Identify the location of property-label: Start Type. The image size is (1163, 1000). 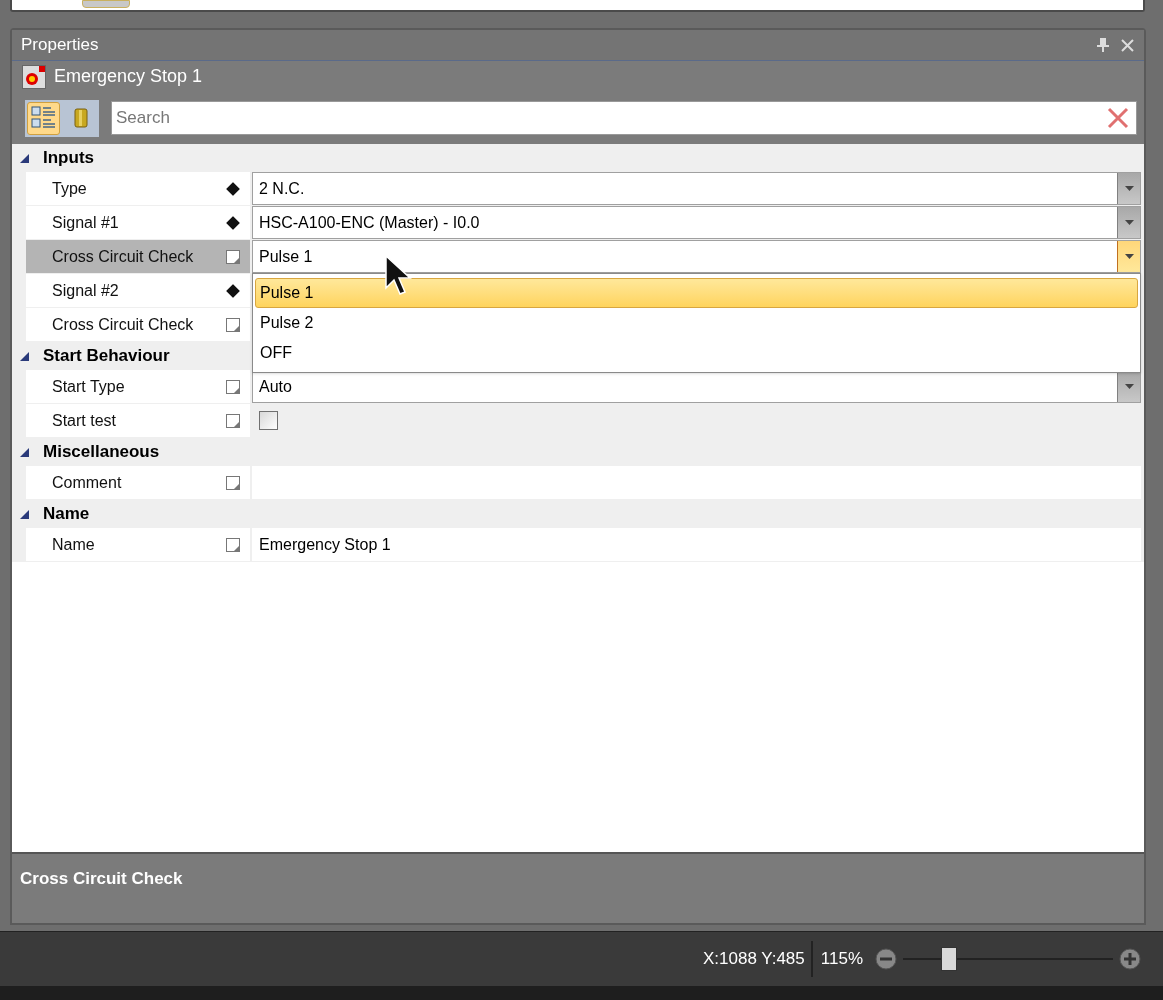
(138, 386).